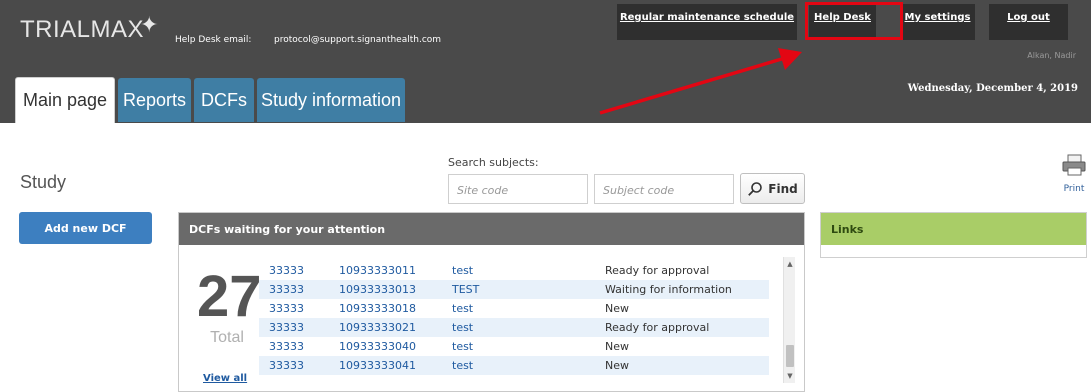 This screenshot has width=1091, height=392. Describe the element at coordinates (1028, 22) in the screenshot. I see `logout-button: Log out` at that location.